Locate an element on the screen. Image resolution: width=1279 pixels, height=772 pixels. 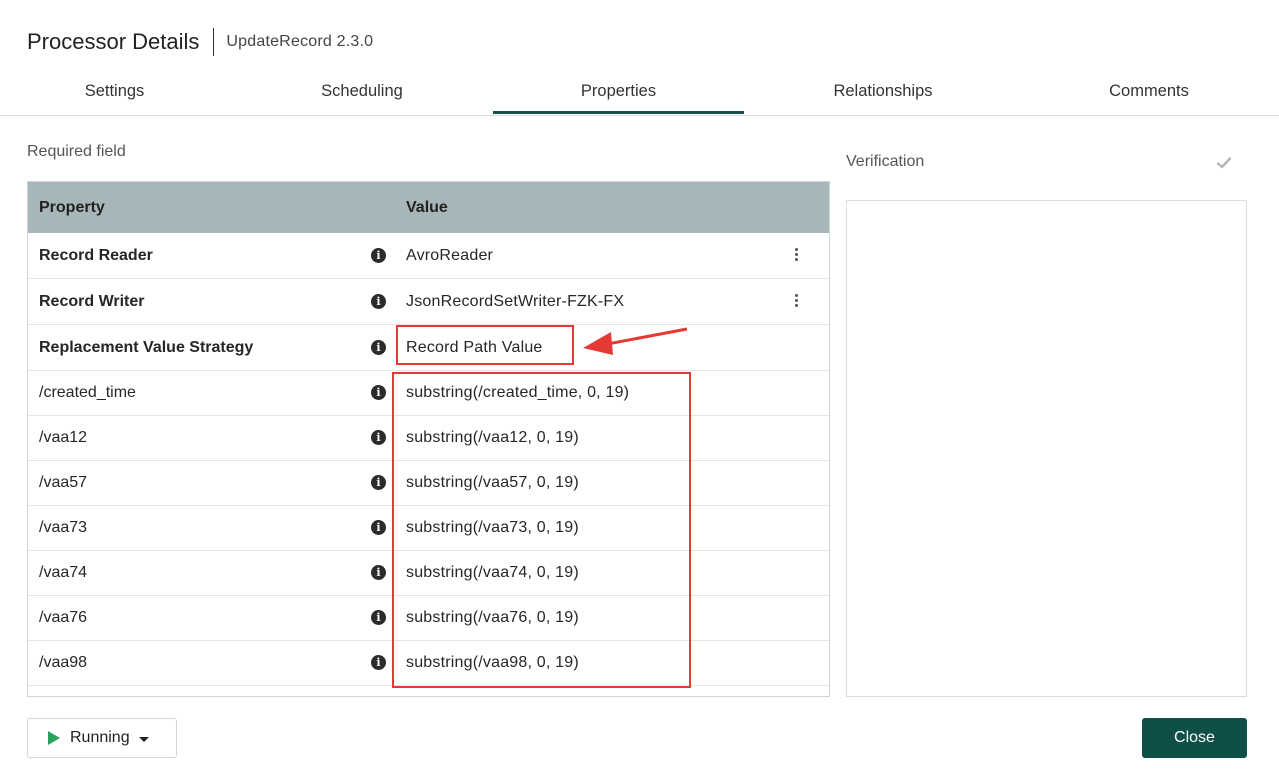
run-status-label: Running is located at coordinates (100, 737).